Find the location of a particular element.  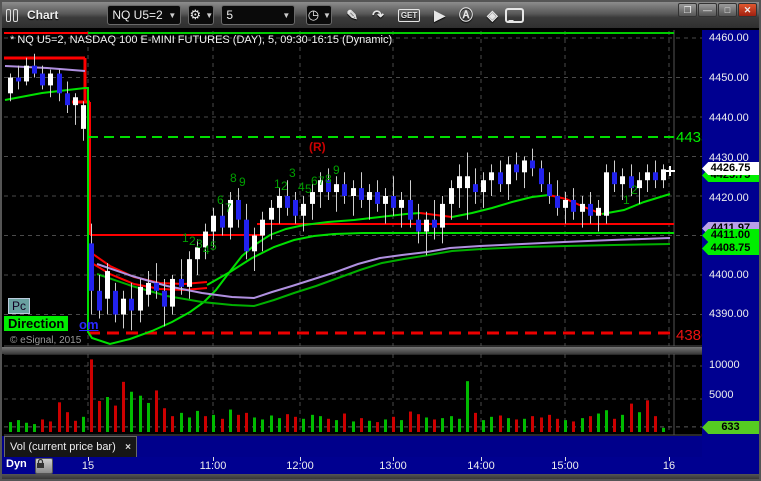

get-quotes-icon: GET is located at coordinates (409, 15).